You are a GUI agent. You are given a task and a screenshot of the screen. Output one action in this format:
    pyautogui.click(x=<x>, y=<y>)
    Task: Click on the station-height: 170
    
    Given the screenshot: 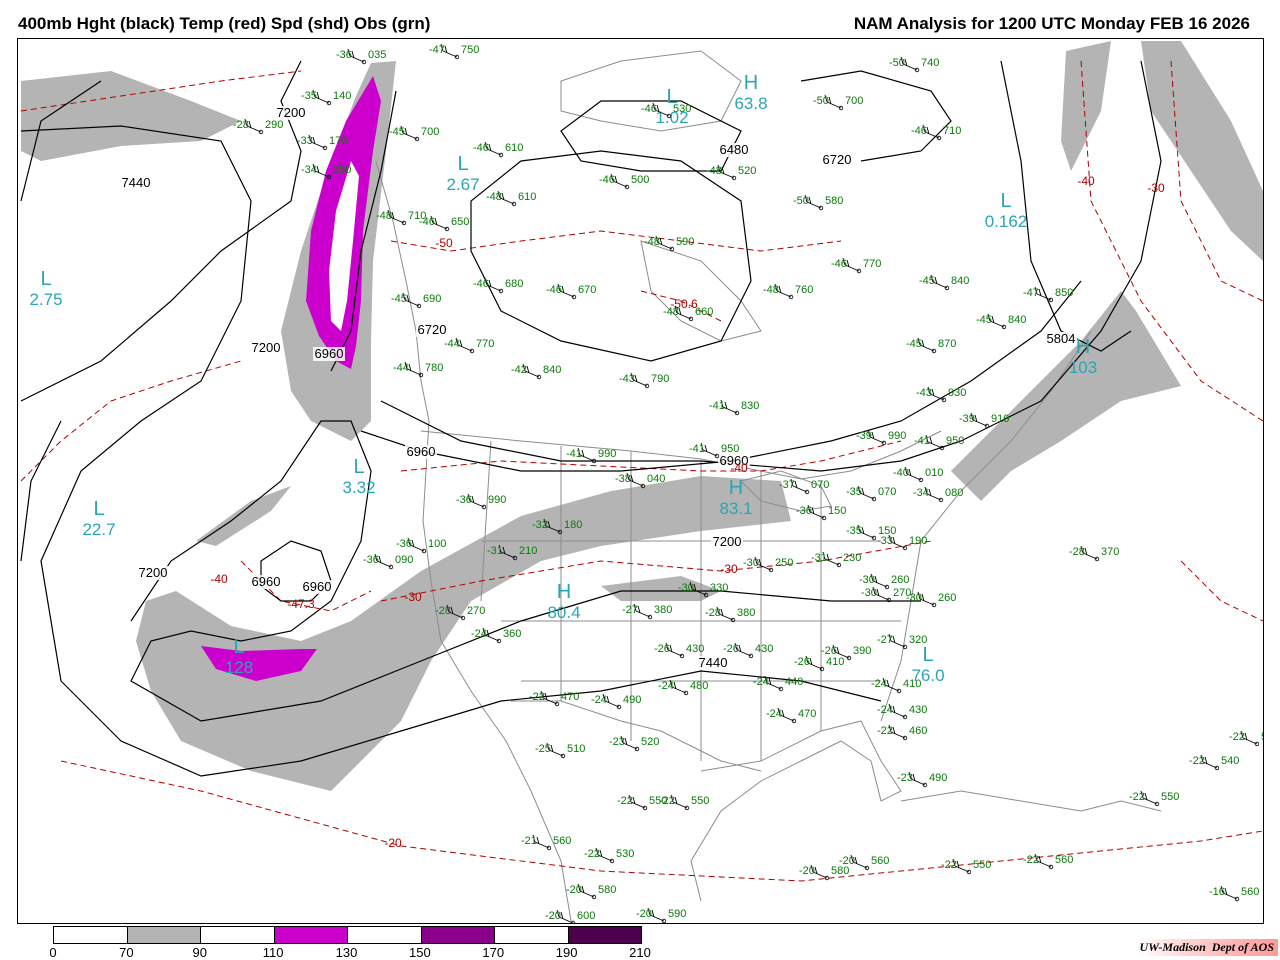 What is the action you would take?
    pyautogui.click(x=338, y=141)
    